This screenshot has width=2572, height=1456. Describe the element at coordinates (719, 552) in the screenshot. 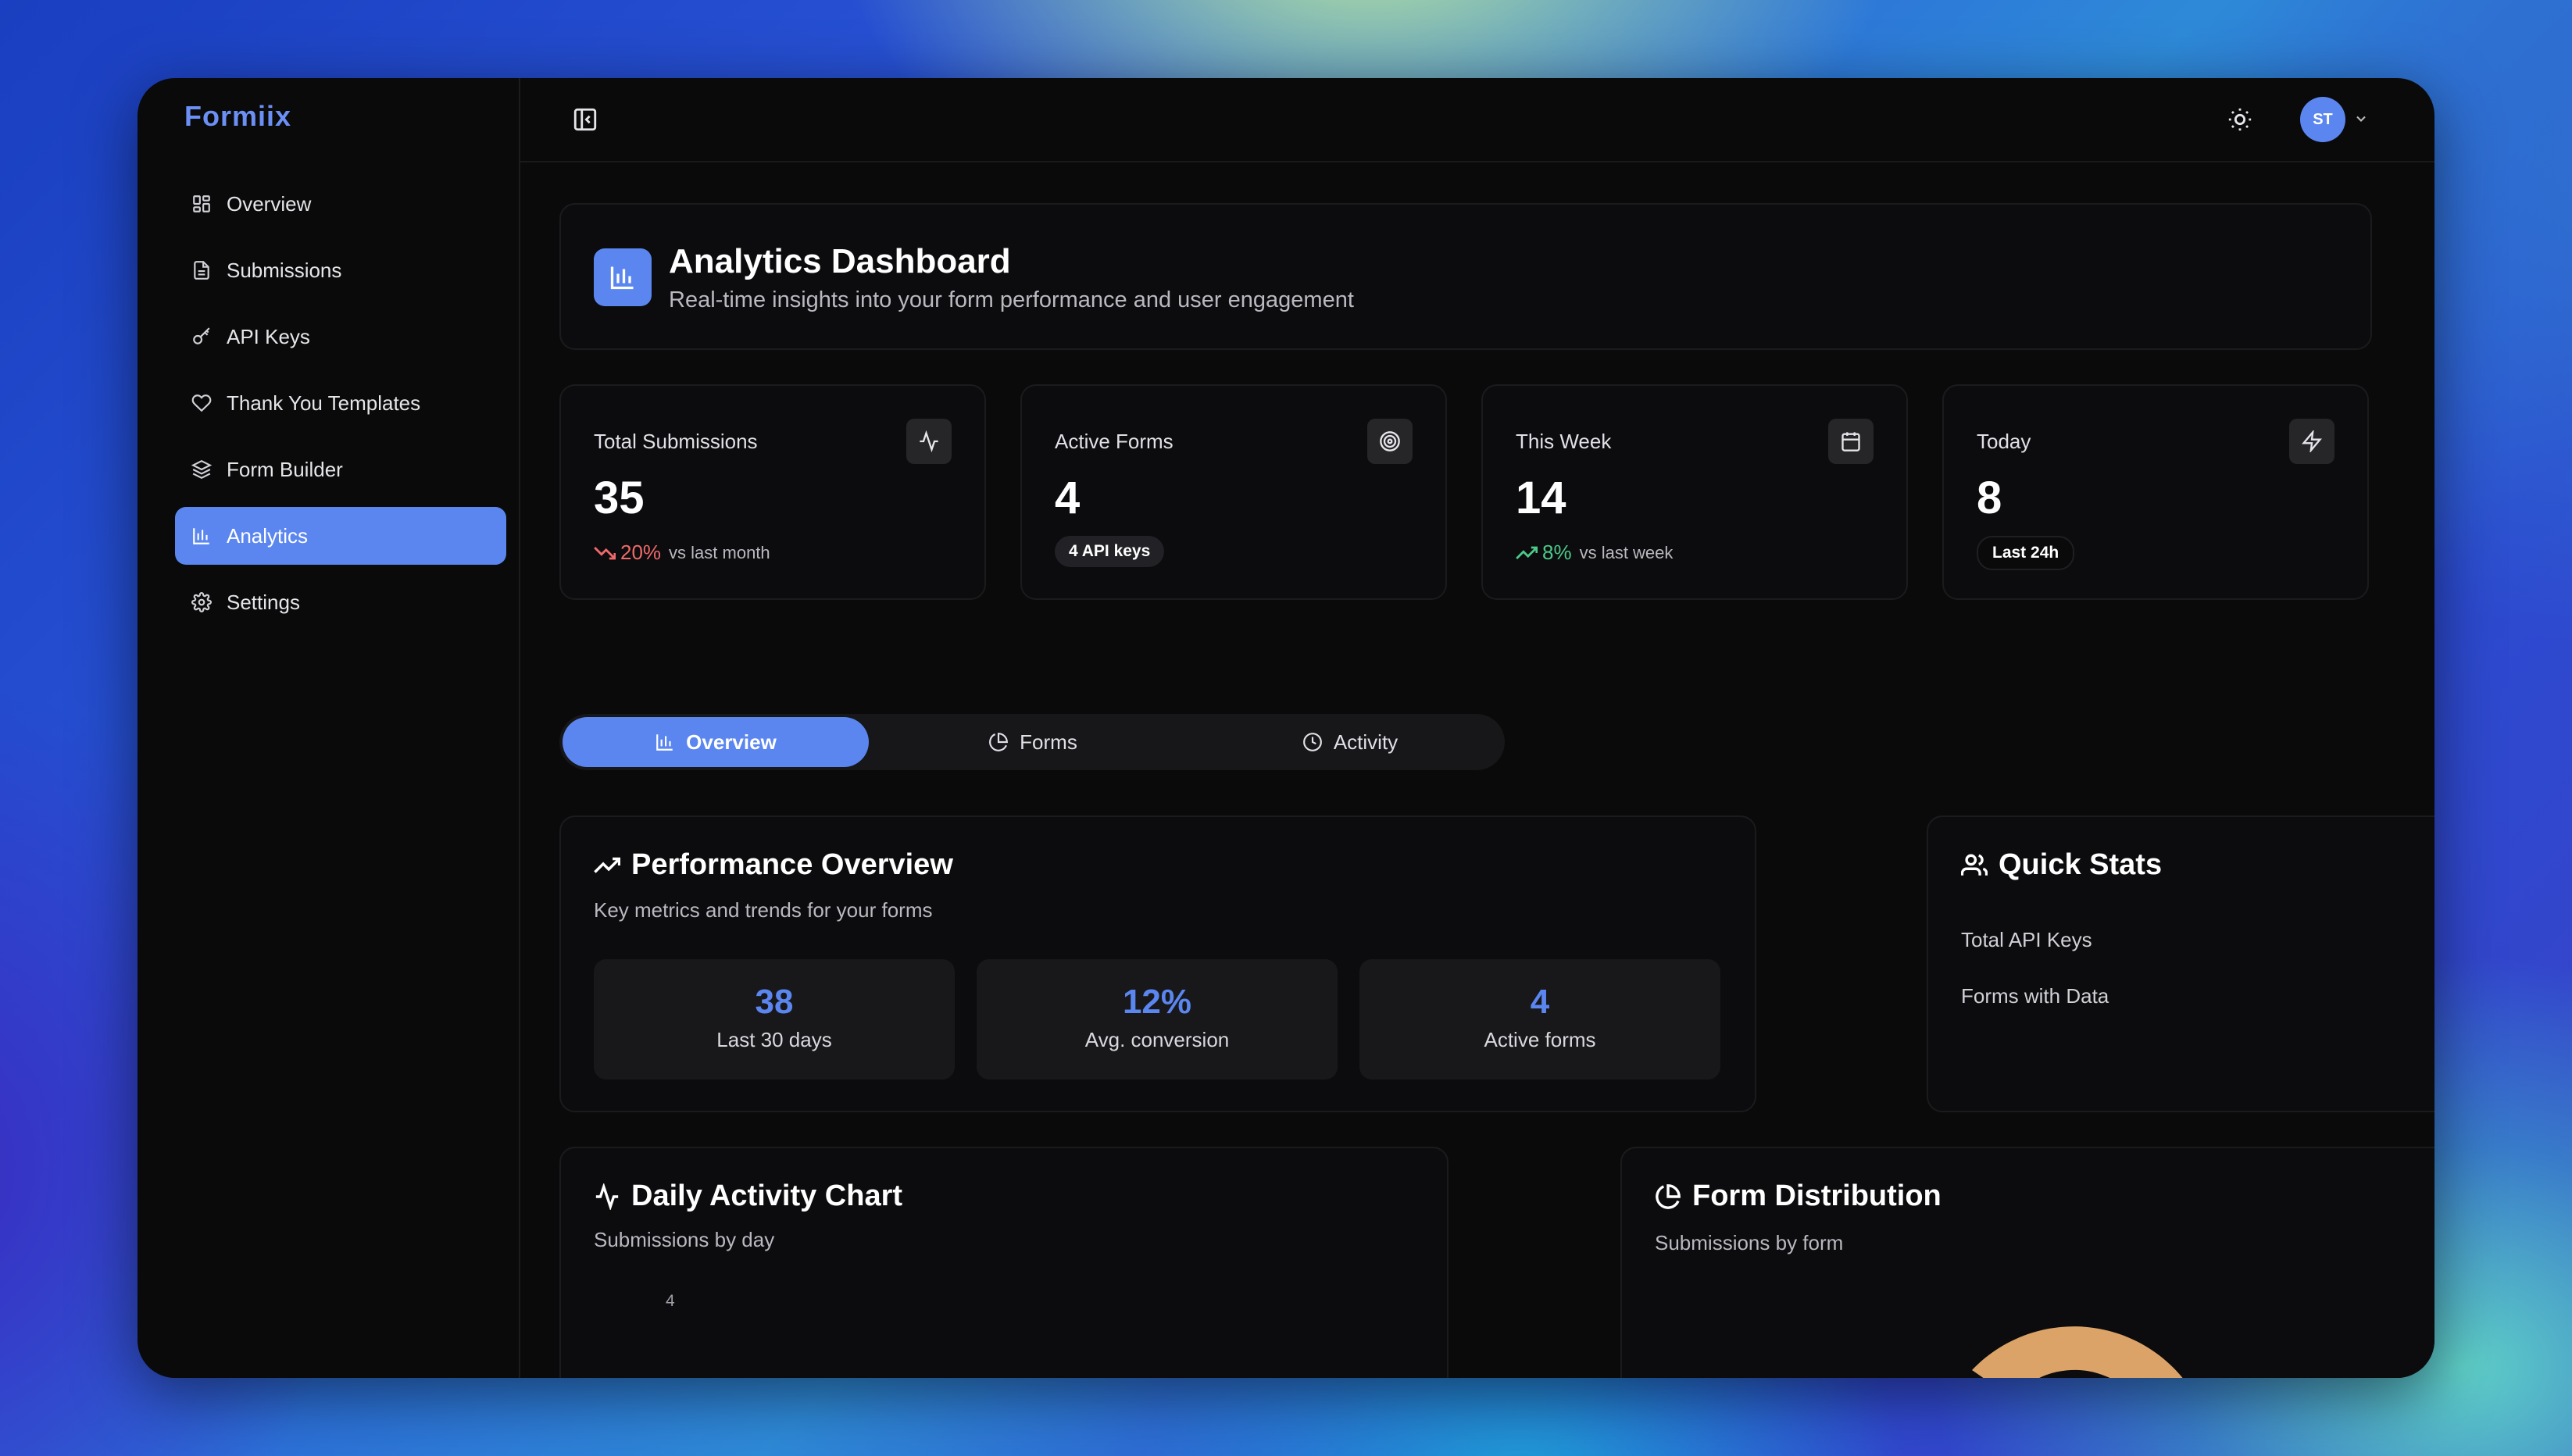

I see `change-note: vs last month` at that location.